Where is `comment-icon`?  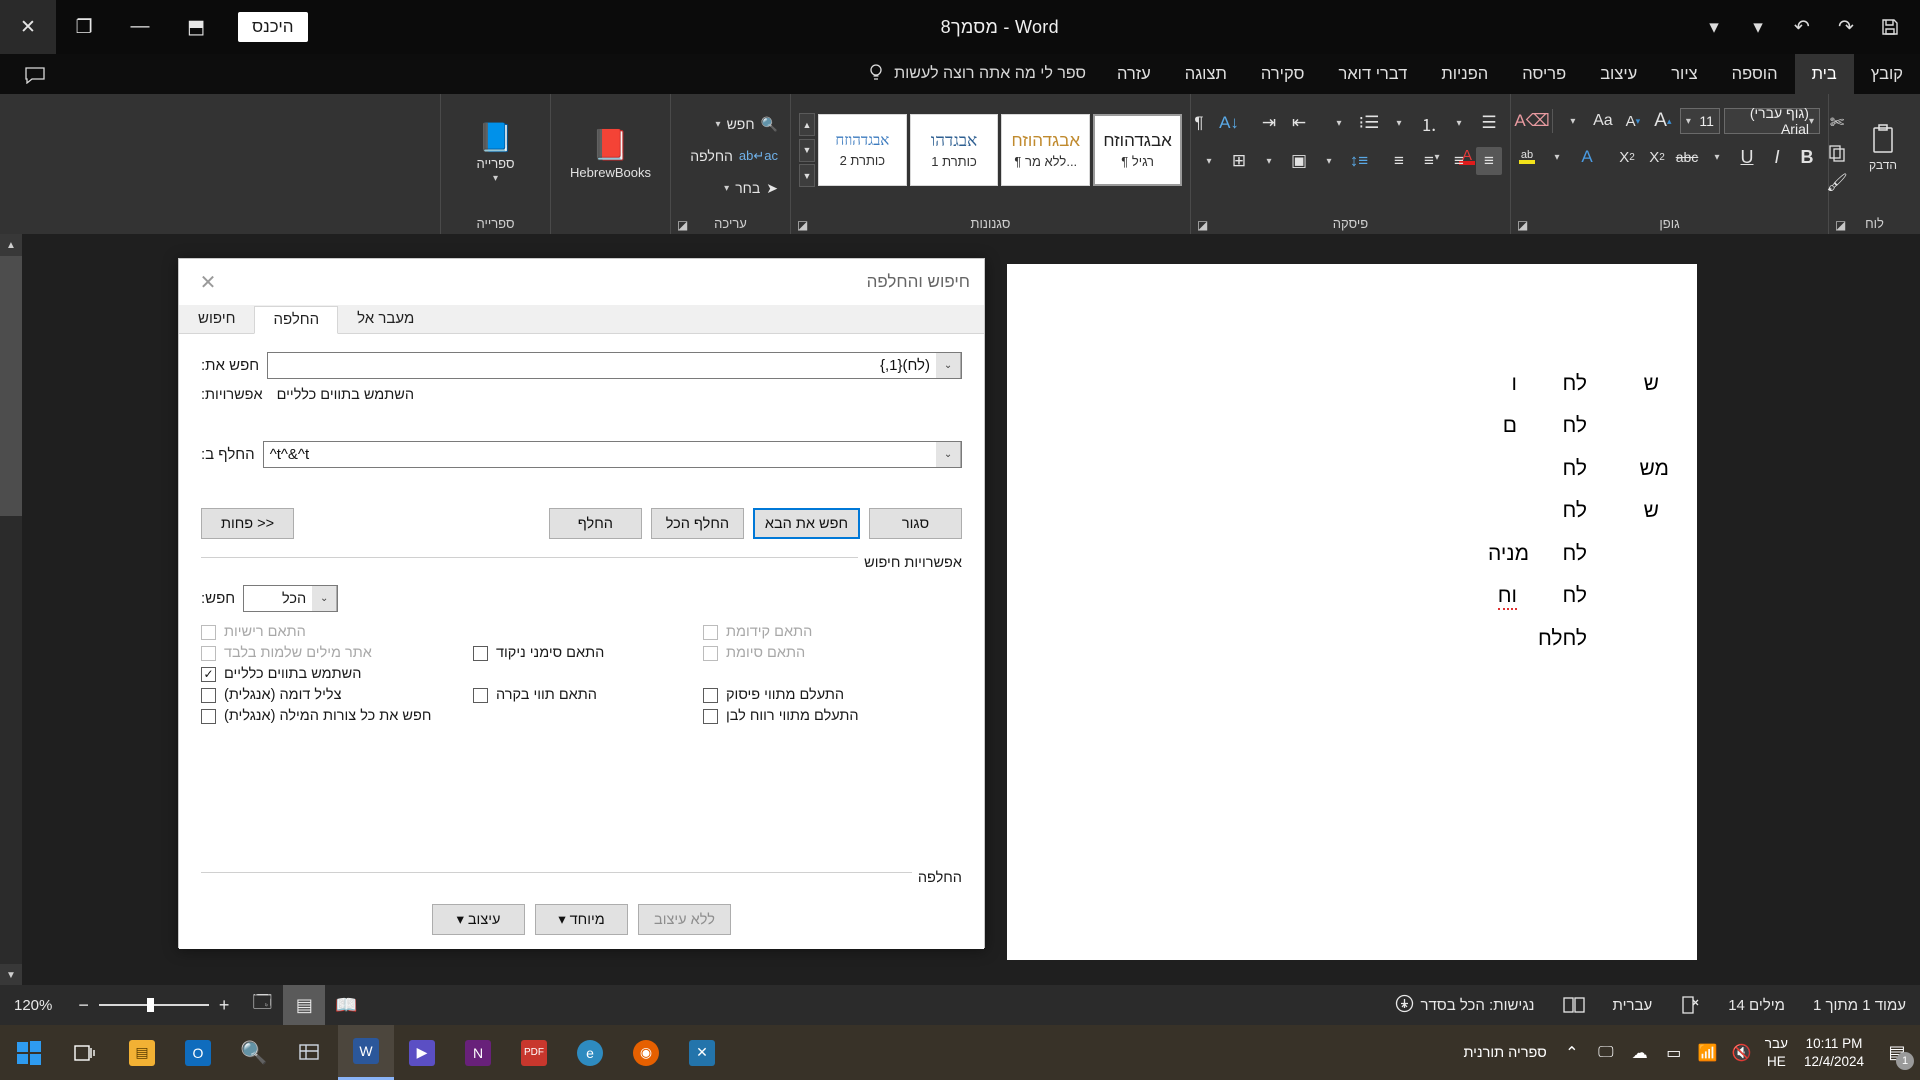
comment-icon is located at coordinates (35, 75).